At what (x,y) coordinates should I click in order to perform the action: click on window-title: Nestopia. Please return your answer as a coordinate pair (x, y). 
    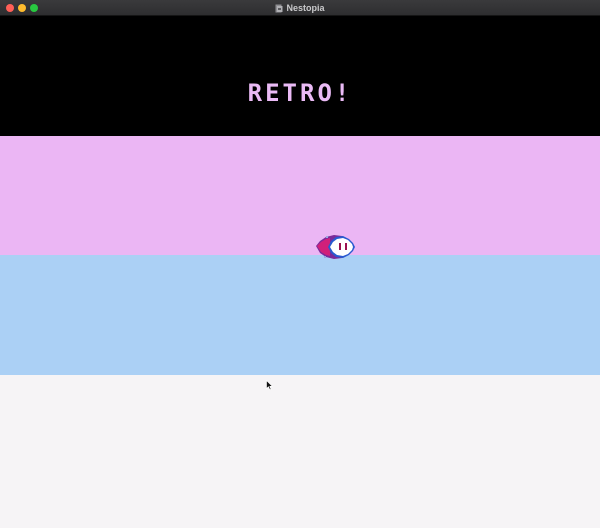
    Looking at the image, I should click on (305, 8).